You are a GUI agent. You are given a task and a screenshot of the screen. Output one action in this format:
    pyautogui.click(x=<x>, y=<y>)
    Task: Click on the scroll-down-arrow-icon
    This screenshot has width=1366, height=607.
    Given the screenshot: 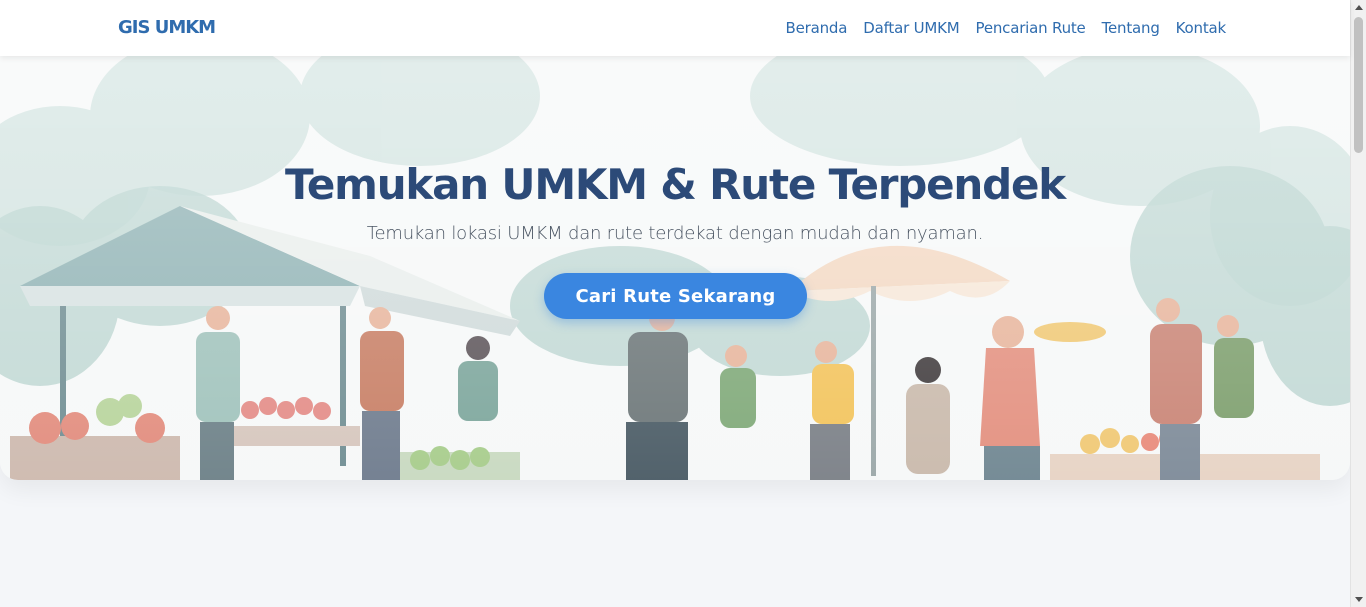 What is the action you would take?
    pyautogui.click(x=1359, y=599)
    